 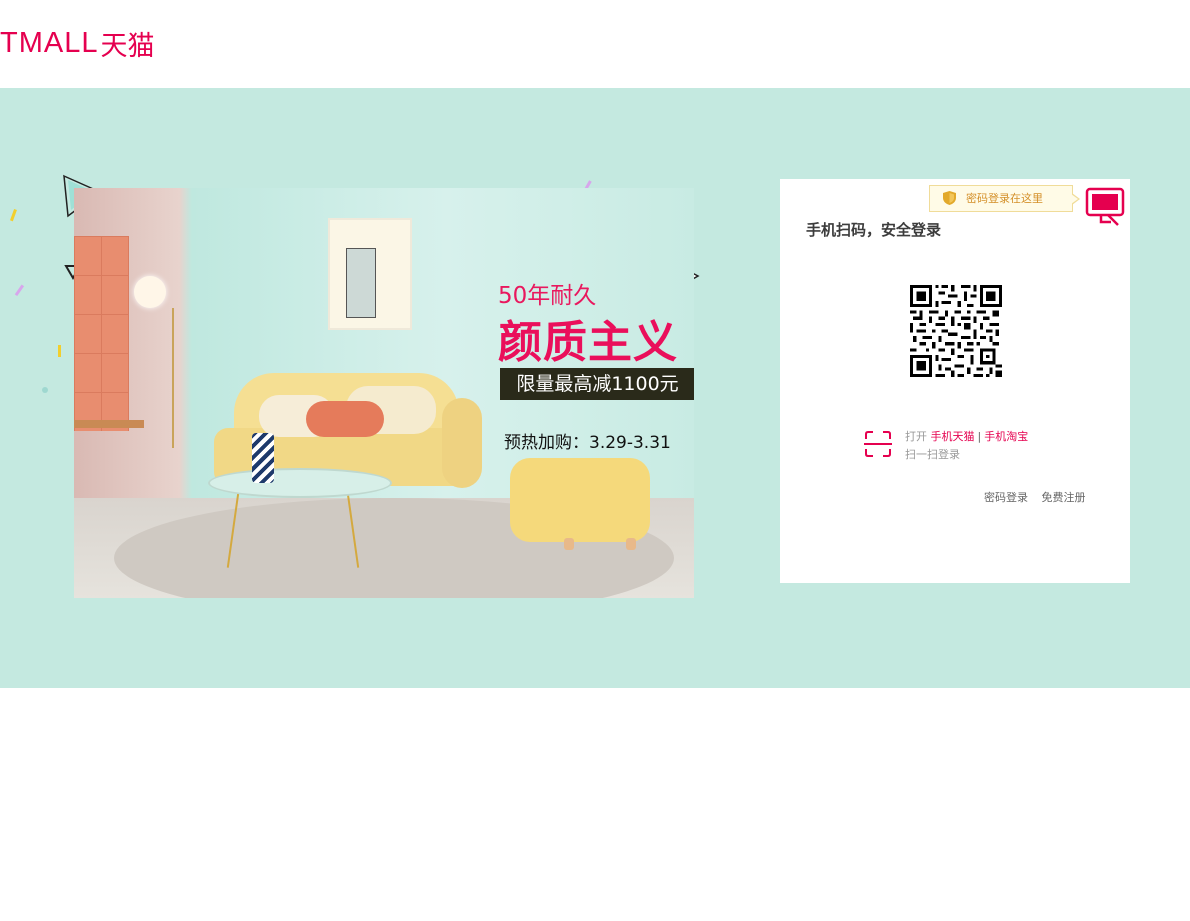 I want to click on tip-arrow-inner, so click(x=1074, y=199).